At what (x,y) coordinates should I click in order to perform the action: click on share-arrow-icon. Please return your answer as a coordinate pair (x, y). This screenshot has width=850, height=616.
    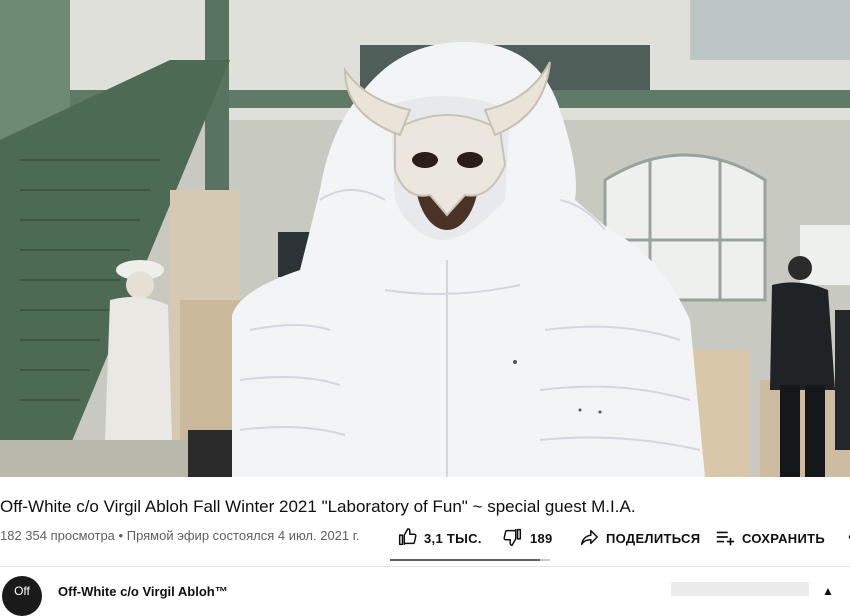
    Looking at the image, I should click on (589, 538).